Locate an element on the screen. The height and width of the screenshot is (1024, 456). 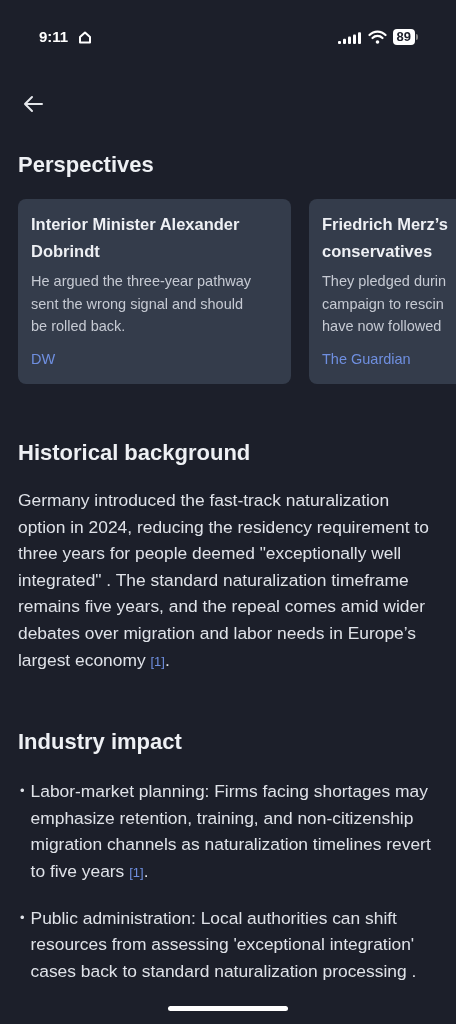
perspective-card: Friedrich Merz’s conservatives They pledged durin campaign to rescin have now followed The Guardian is located at coordinates (382, 291).